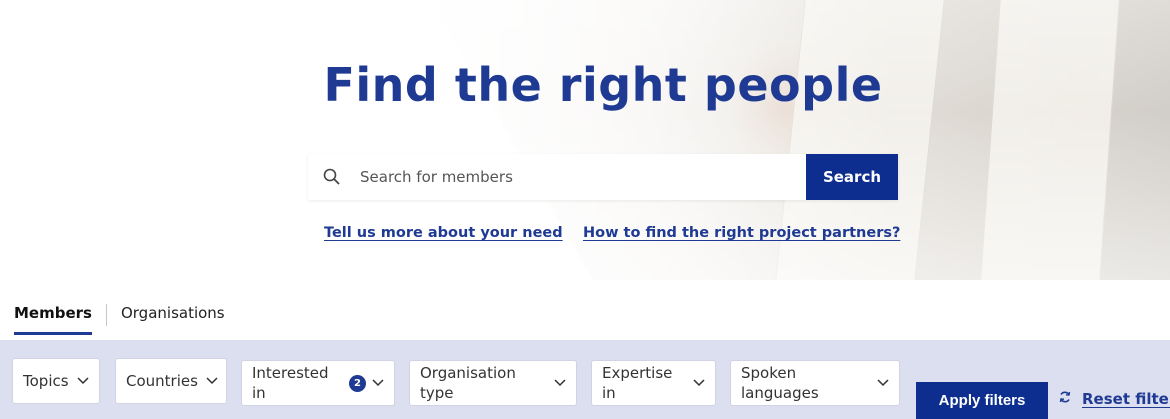 The height and width of the screenshot is (419, 1170). What do you see at coordinates (106, 315) in the screenshot?
I see `tab-divider` at bounding box center [106, 315].